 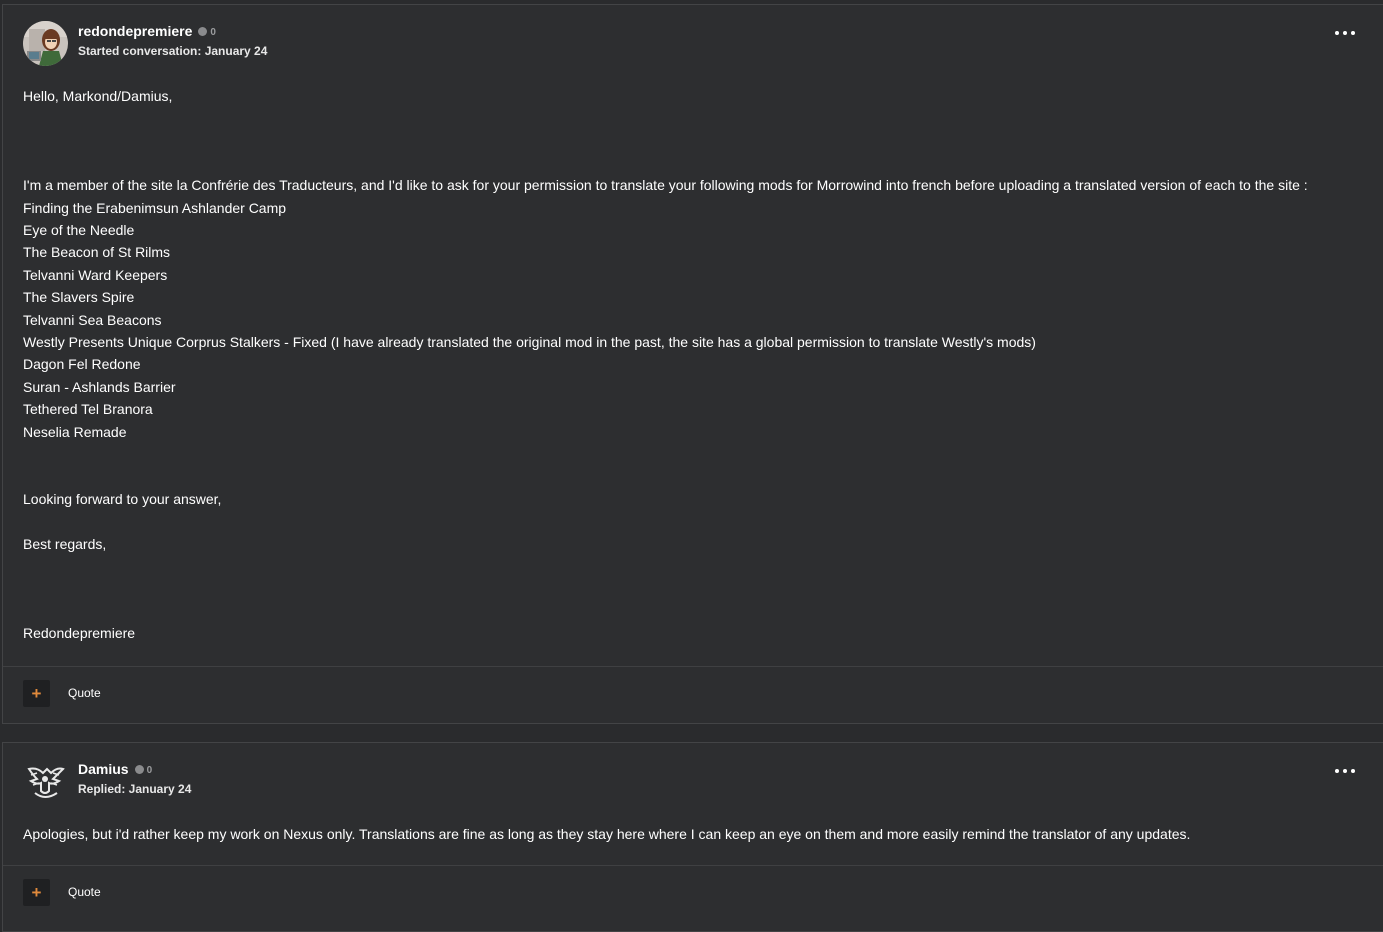 I want to click on message-line: Hello, Markond/Damius,, so click(x=98, y=96).